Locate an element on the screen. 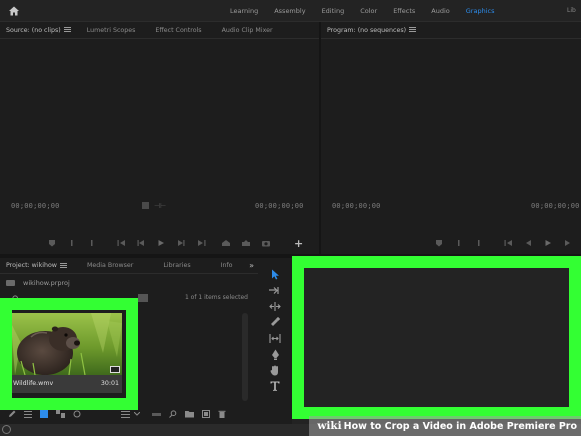  workspace-tab-color: Color is located at coordinates (368, 11).